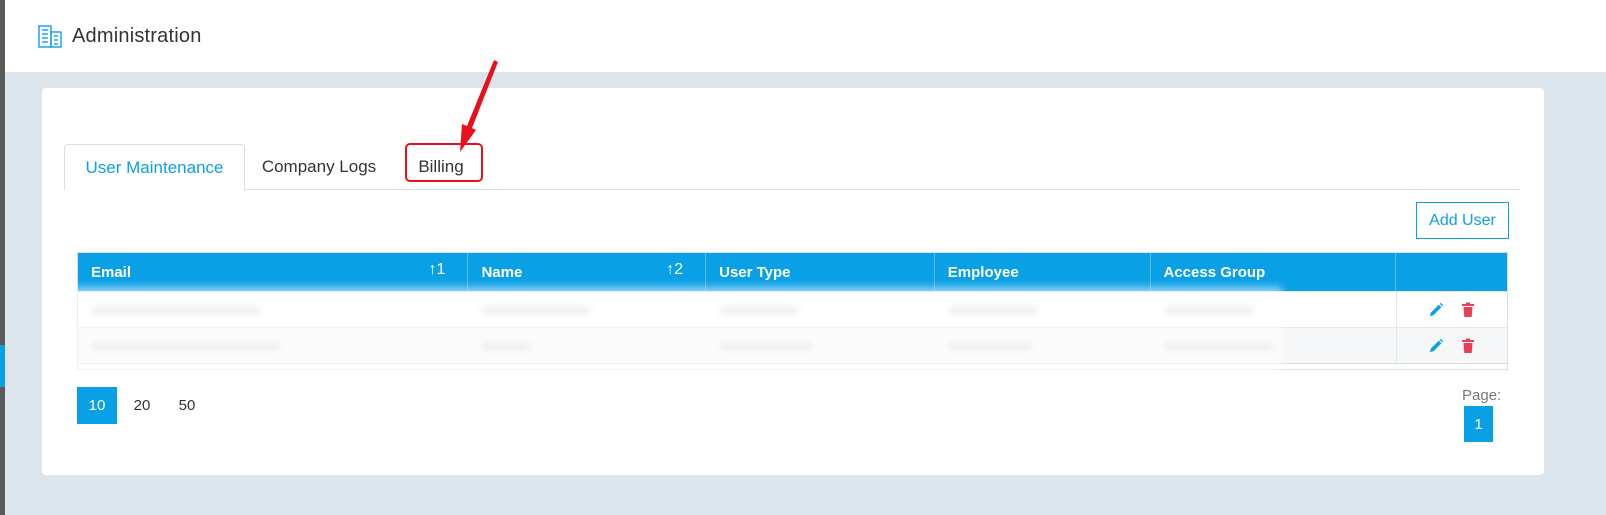 The width and height of the screenshot is (1606, 515). I want to click on left-rail, so click(2, 257).